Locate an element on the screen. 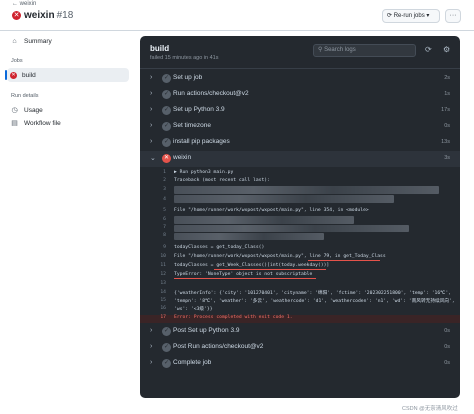  step-duration: 3s is located at coordinates (447, 158).